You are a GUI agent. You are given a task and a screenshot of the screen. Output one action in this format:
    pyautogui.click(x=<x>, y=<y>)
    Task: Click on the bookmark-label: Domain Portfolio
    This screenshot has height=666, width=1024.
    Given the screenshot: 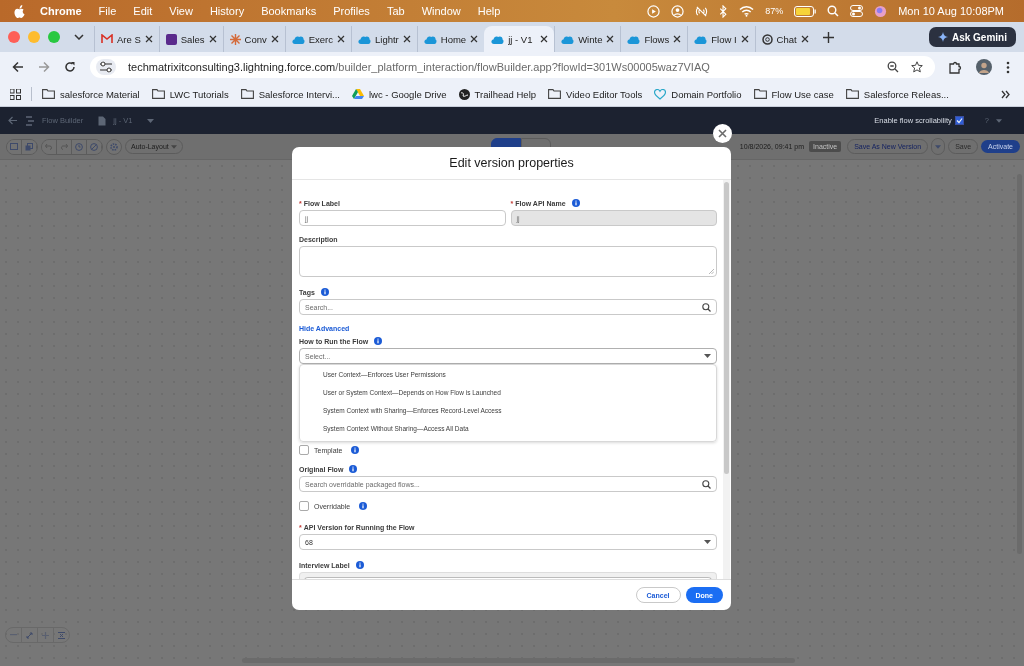 What is the action you would take?
    pyautogui.click(x=706, y=94)
    